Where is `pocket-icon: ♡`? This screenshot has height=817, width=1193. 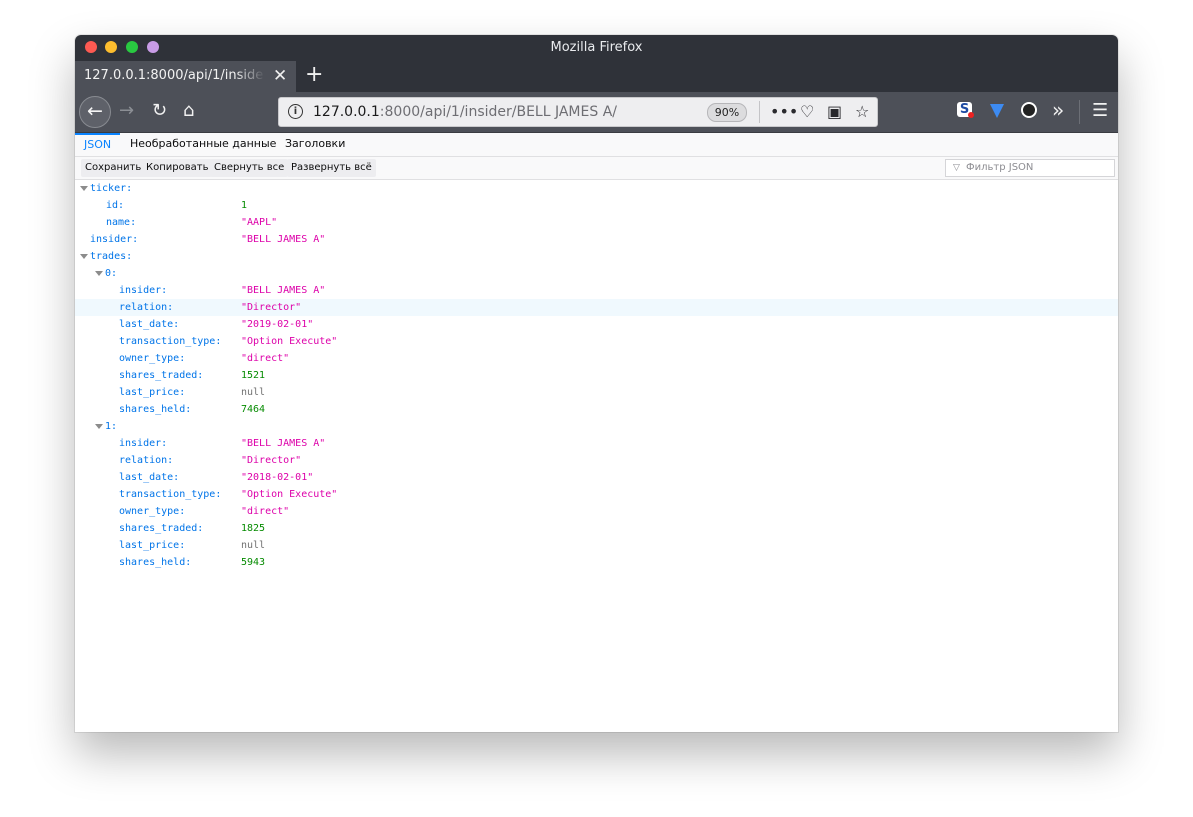 pocket-icon: ♡ is located at coordinates (807, 111).